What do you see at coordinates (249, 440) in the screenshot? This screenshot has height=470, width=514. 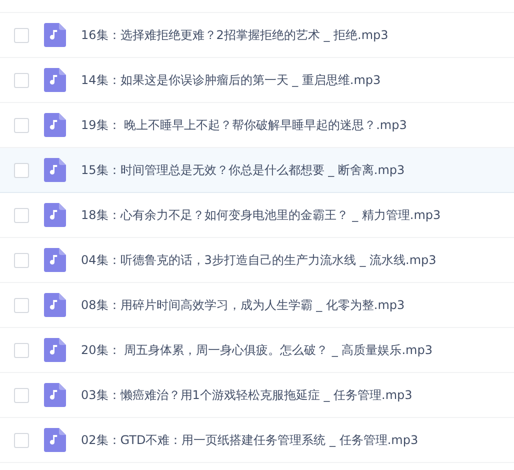 I see `file-name: 02集：GTD不难：用一页纸搭建任务管理系统 _ 任务管理.mp3` at bounding box center [249, 440].